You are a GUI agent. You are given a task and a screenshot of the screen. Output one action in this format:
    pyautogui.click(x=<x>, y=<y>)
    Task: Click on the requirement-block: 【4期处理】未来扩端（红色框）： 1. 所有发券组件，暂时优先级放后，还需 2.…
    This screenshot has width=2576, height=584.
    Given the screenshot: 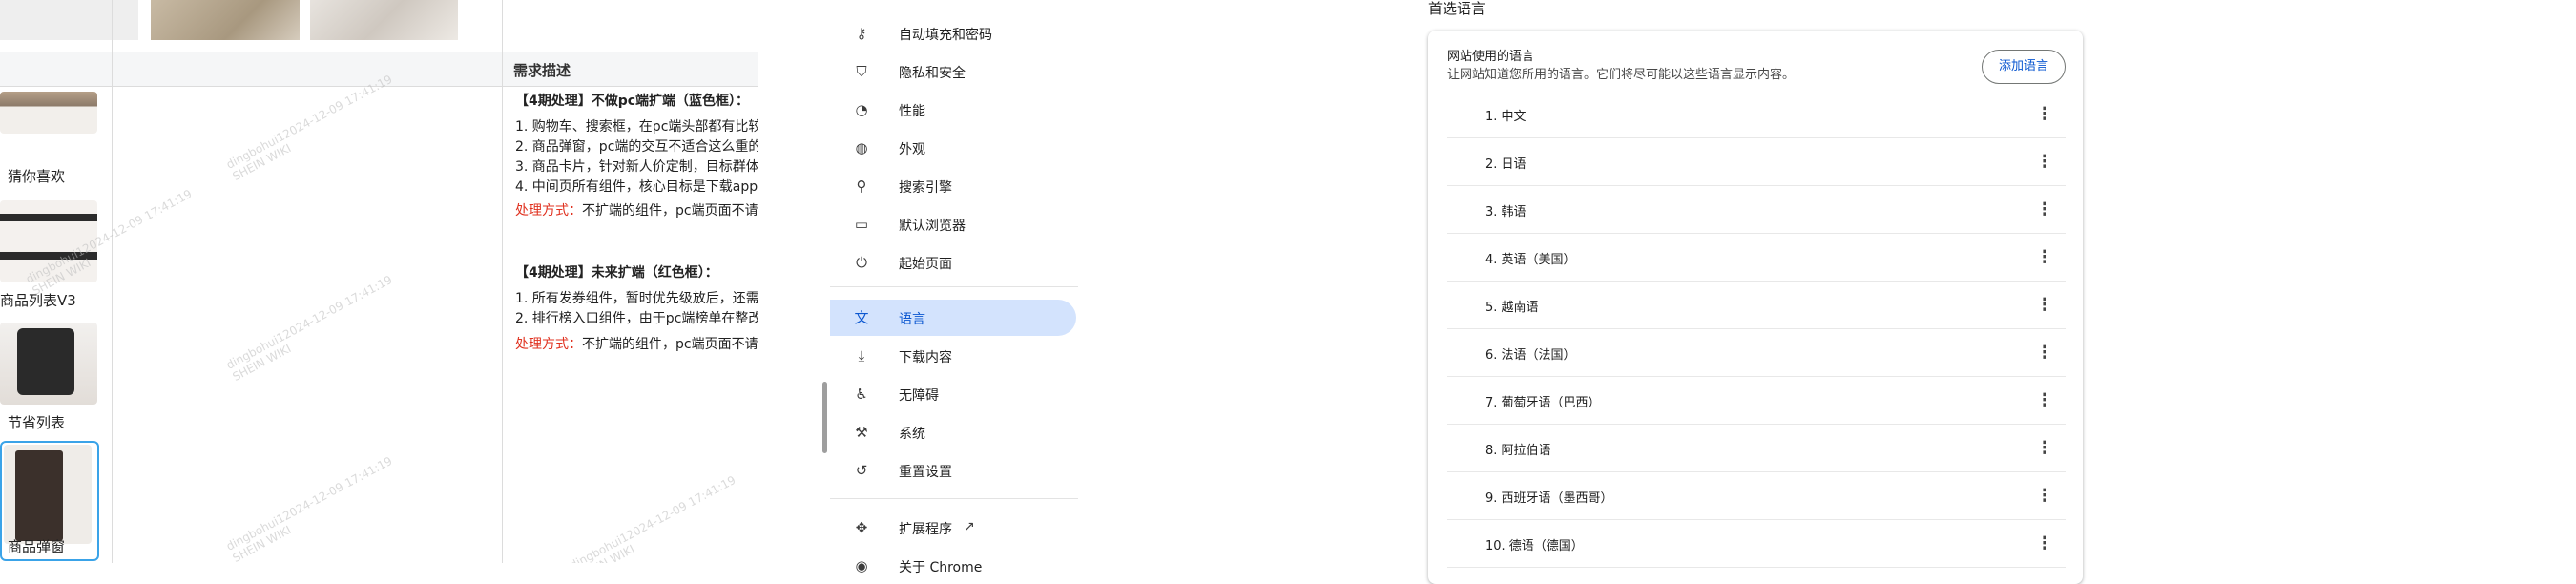 What is the action you would take?
    pyautogui.click(x=636, y=309)
    